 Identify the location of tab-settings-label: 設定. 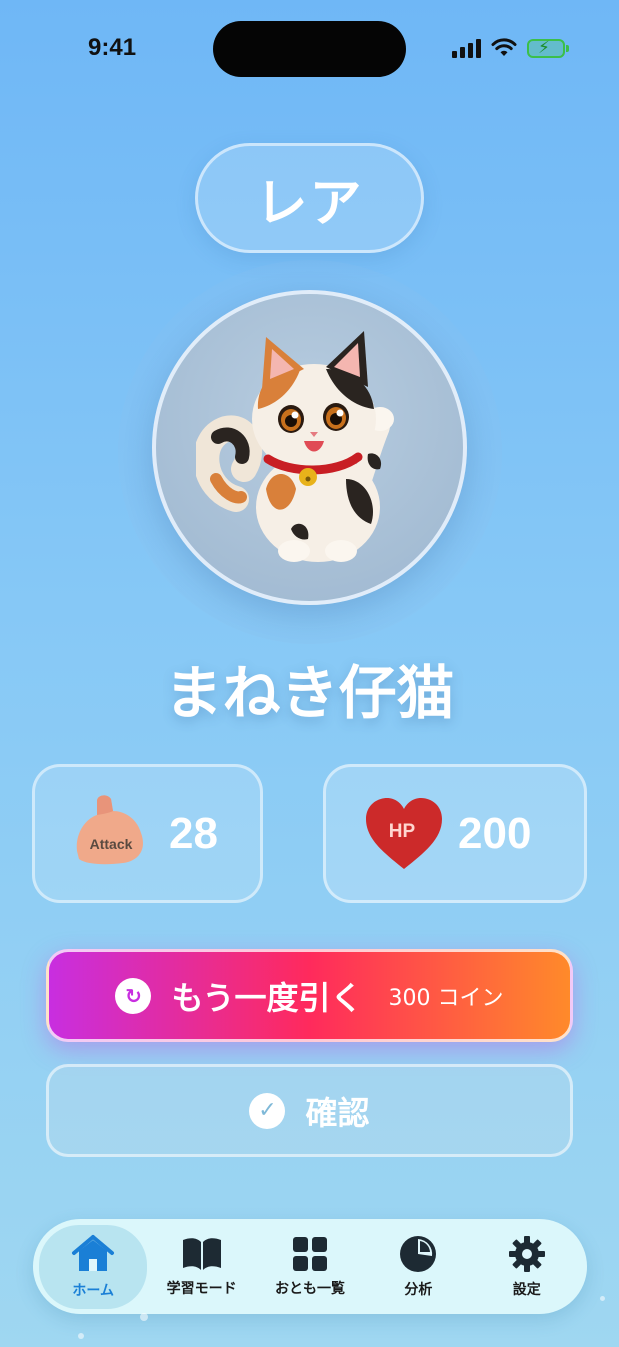
(526, 1289).